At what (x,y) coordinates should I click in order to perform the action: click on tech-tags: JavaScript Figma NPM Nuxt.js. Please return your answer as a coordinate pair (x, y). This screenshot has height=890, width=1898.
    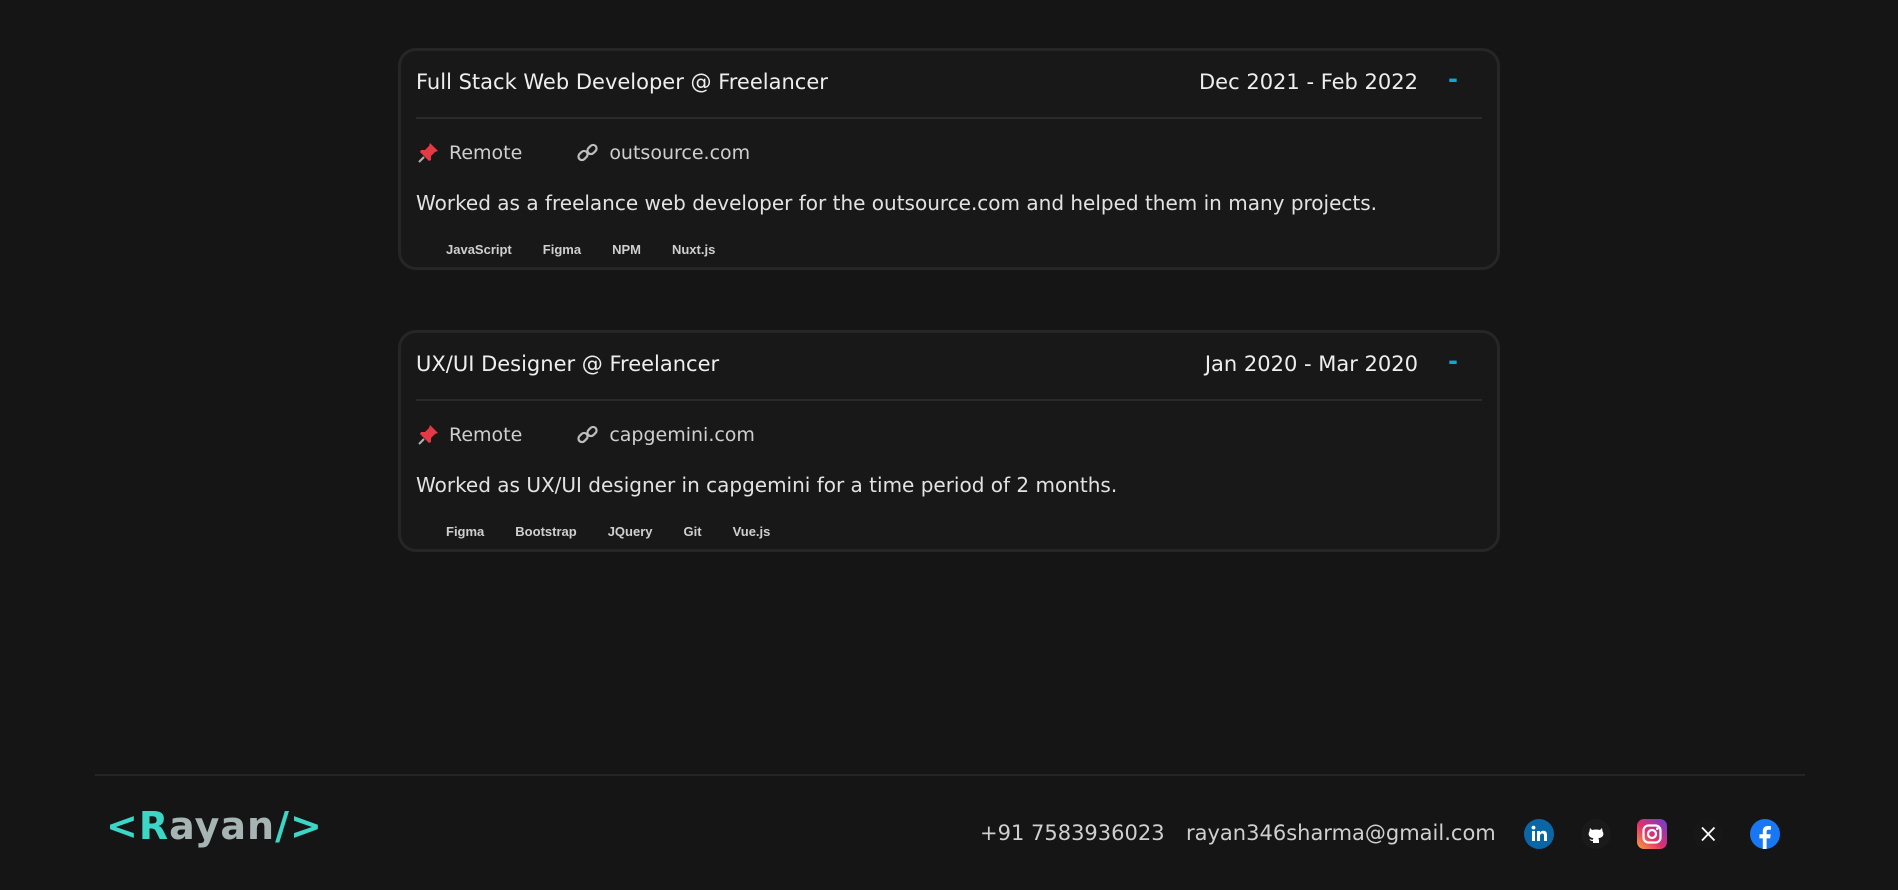
    Looking at the image, I should click on (596, 249).